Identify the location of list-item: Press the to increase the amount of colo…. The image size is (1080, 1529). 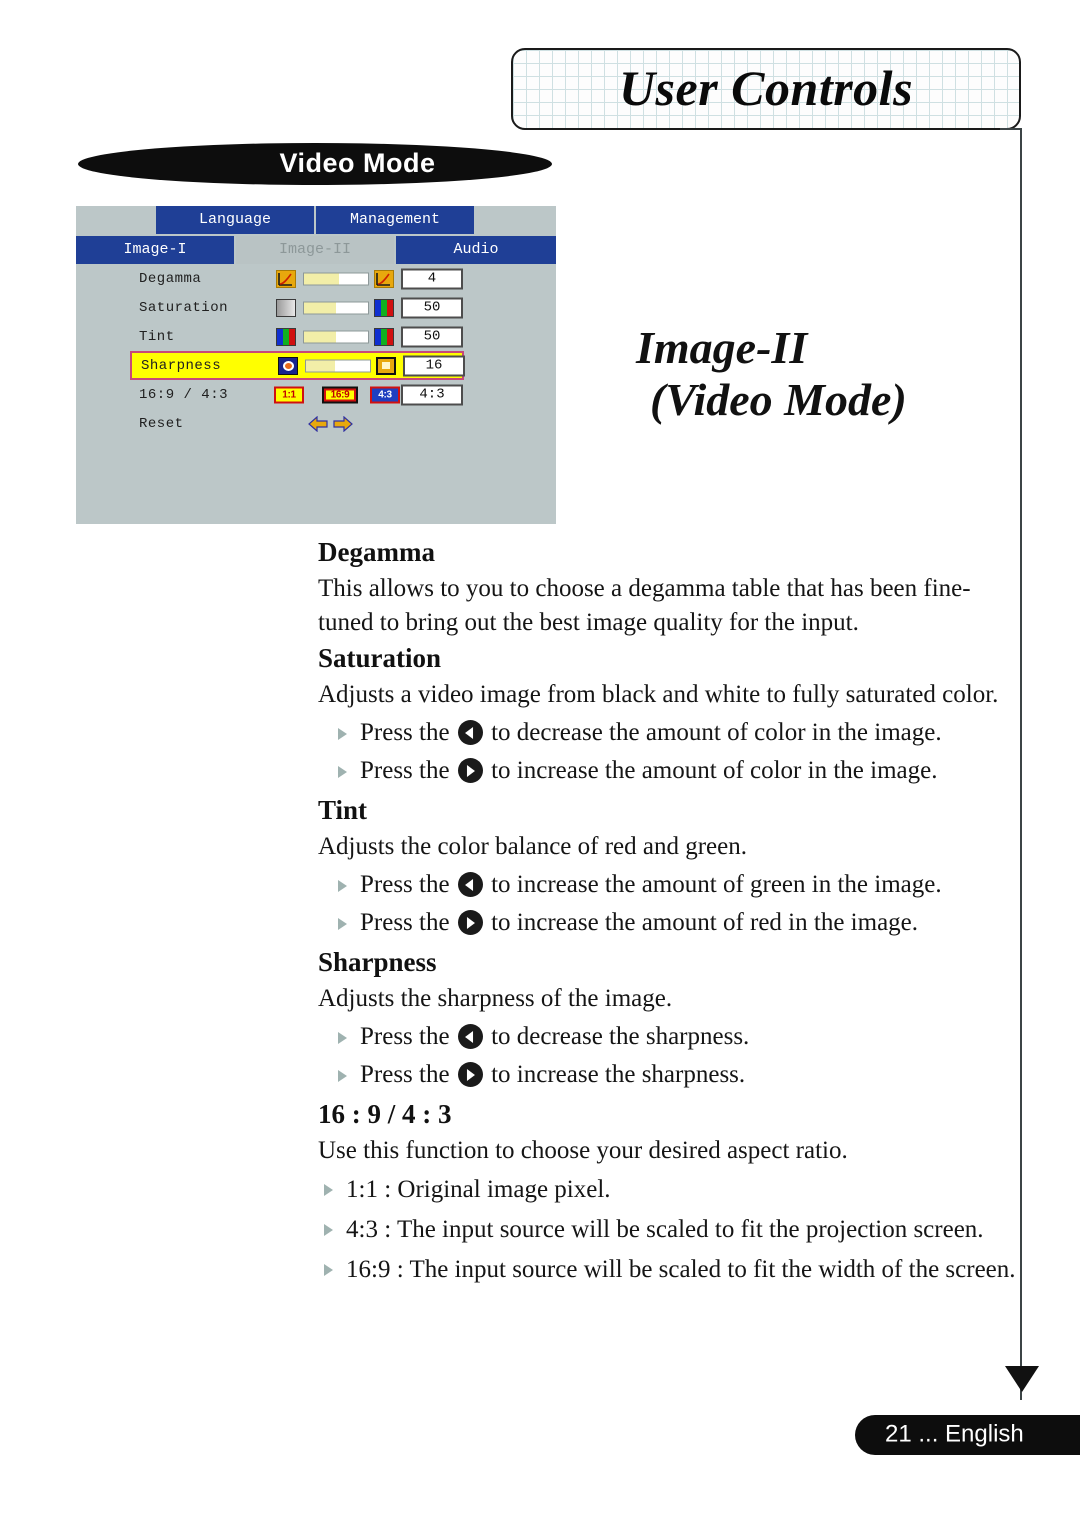
(678, 771).